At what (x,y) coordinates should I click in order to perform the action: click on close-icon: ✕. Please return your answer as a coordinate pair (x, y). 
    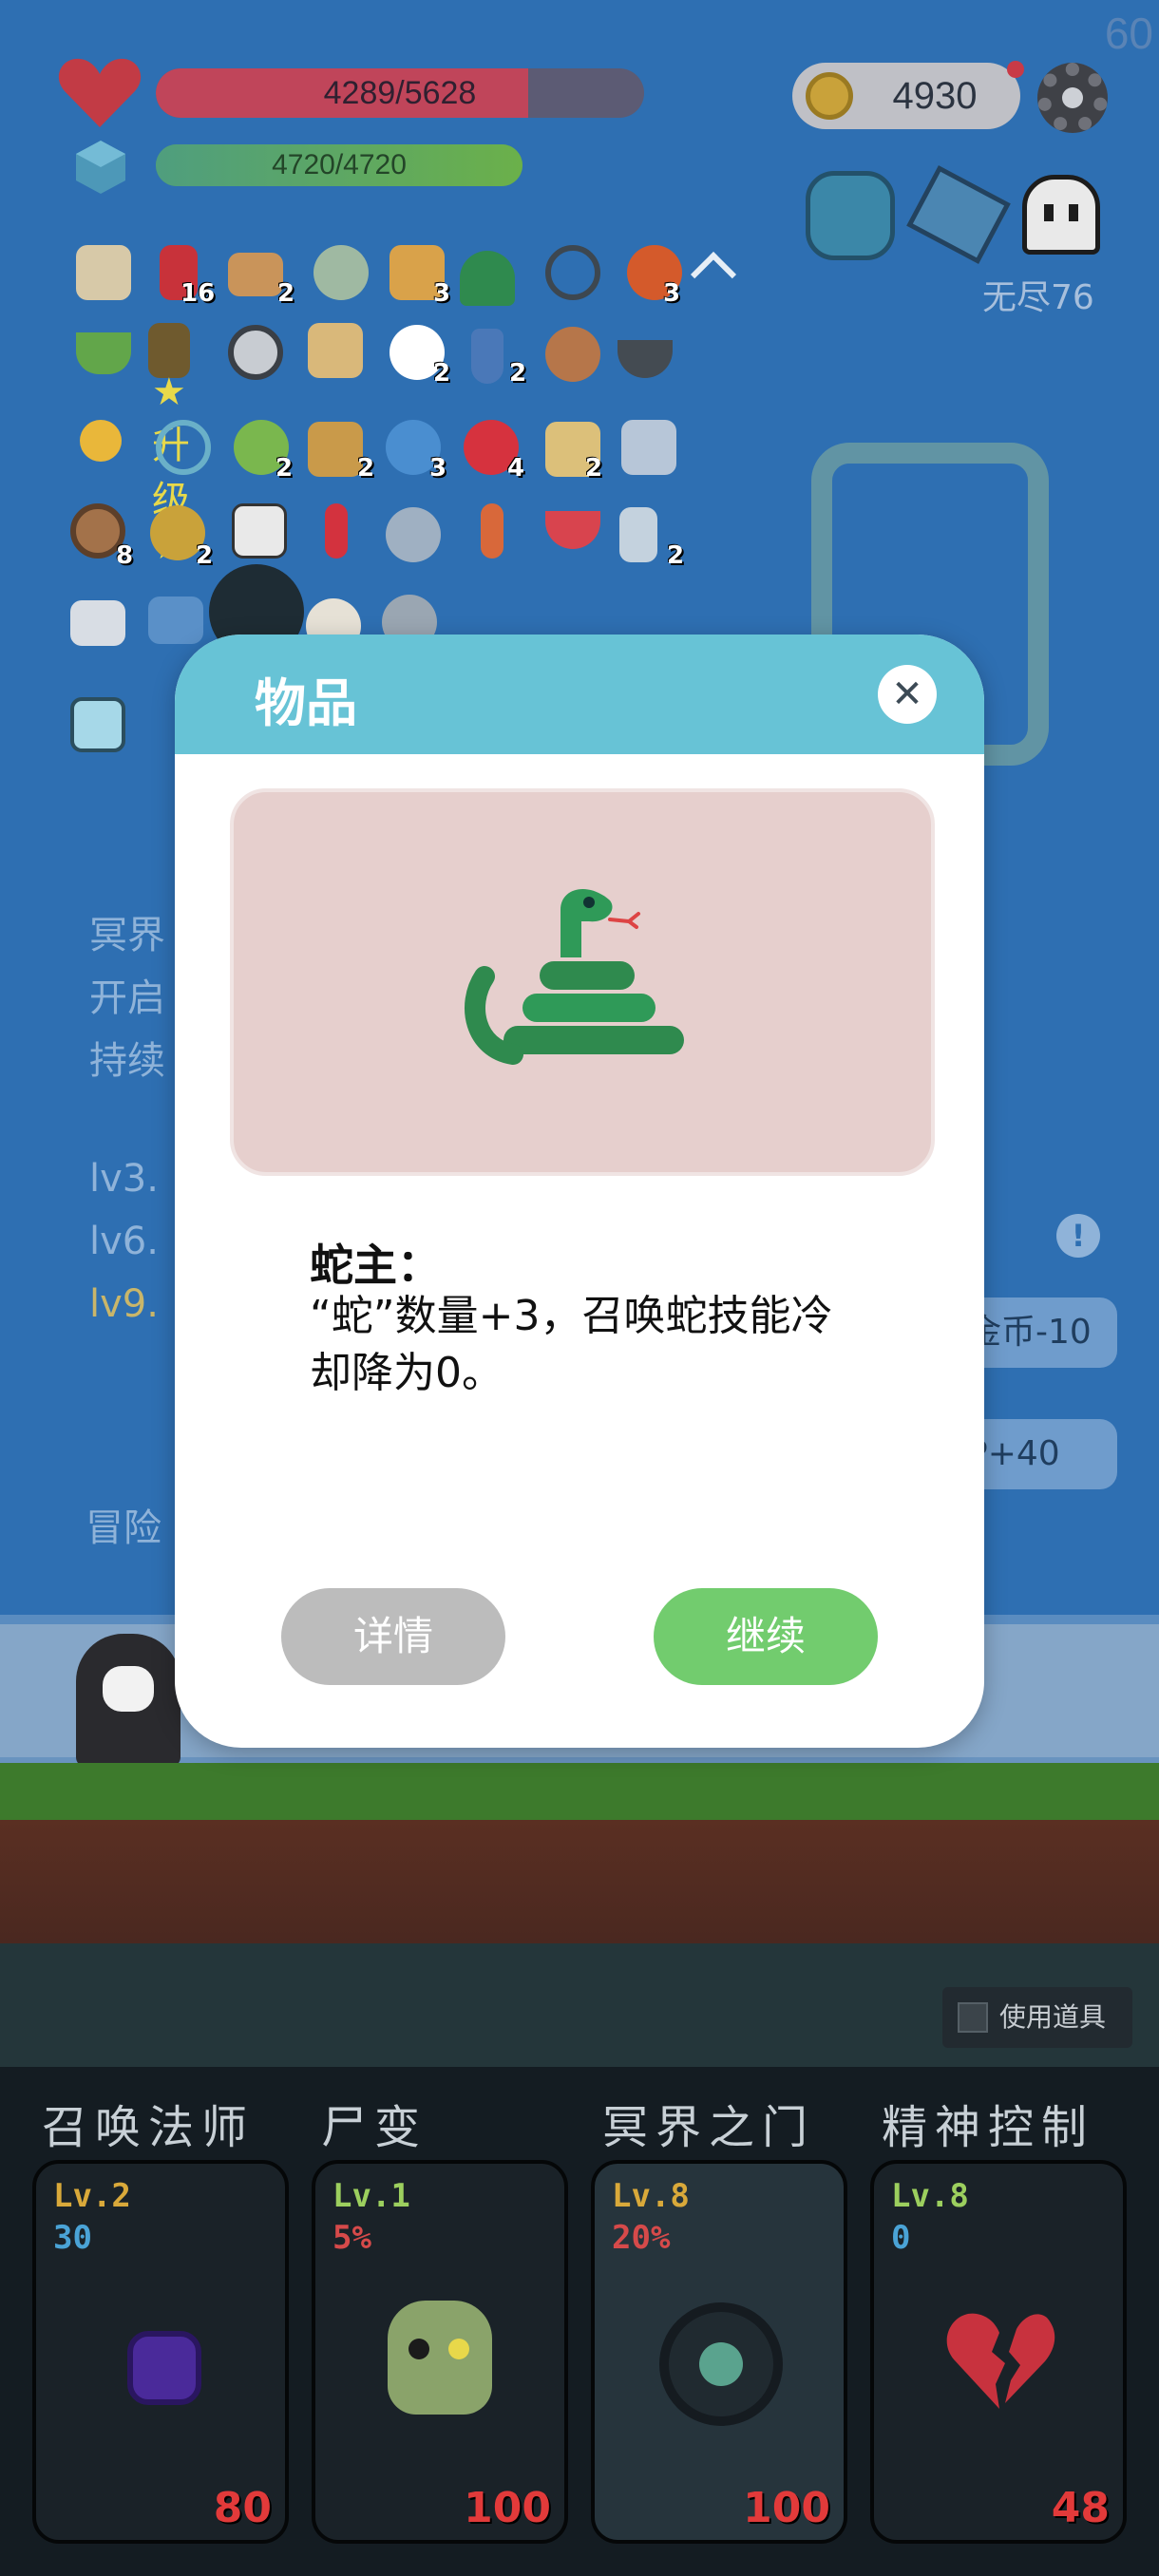
    Looking at the image, I should click on (907, 694).